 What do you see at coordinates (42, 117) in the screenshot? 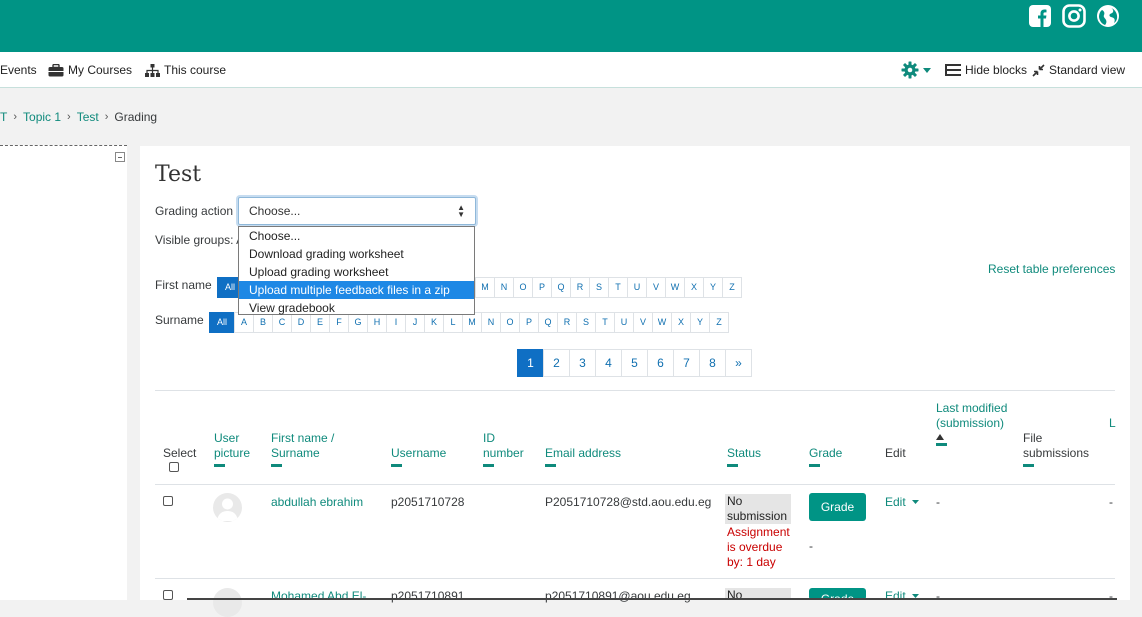
I see `breadcrumb-topic: Topic 1` at bounding box center [42, 117].